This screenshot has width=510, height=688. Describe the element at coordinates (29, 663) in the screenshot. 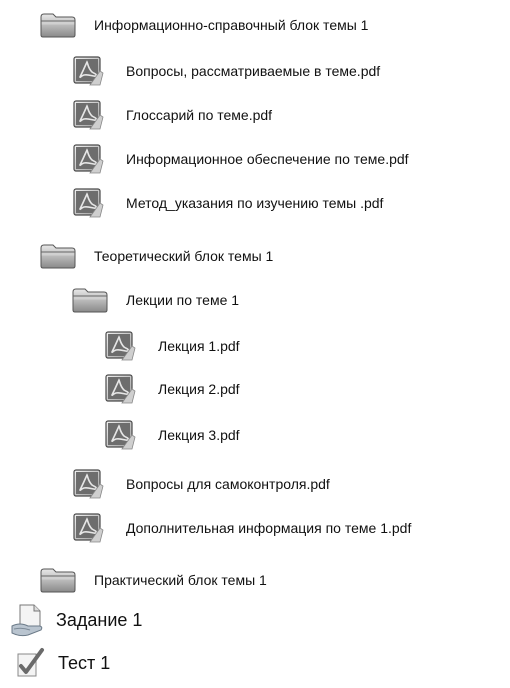

I see `quiz-check-icon` at that location.